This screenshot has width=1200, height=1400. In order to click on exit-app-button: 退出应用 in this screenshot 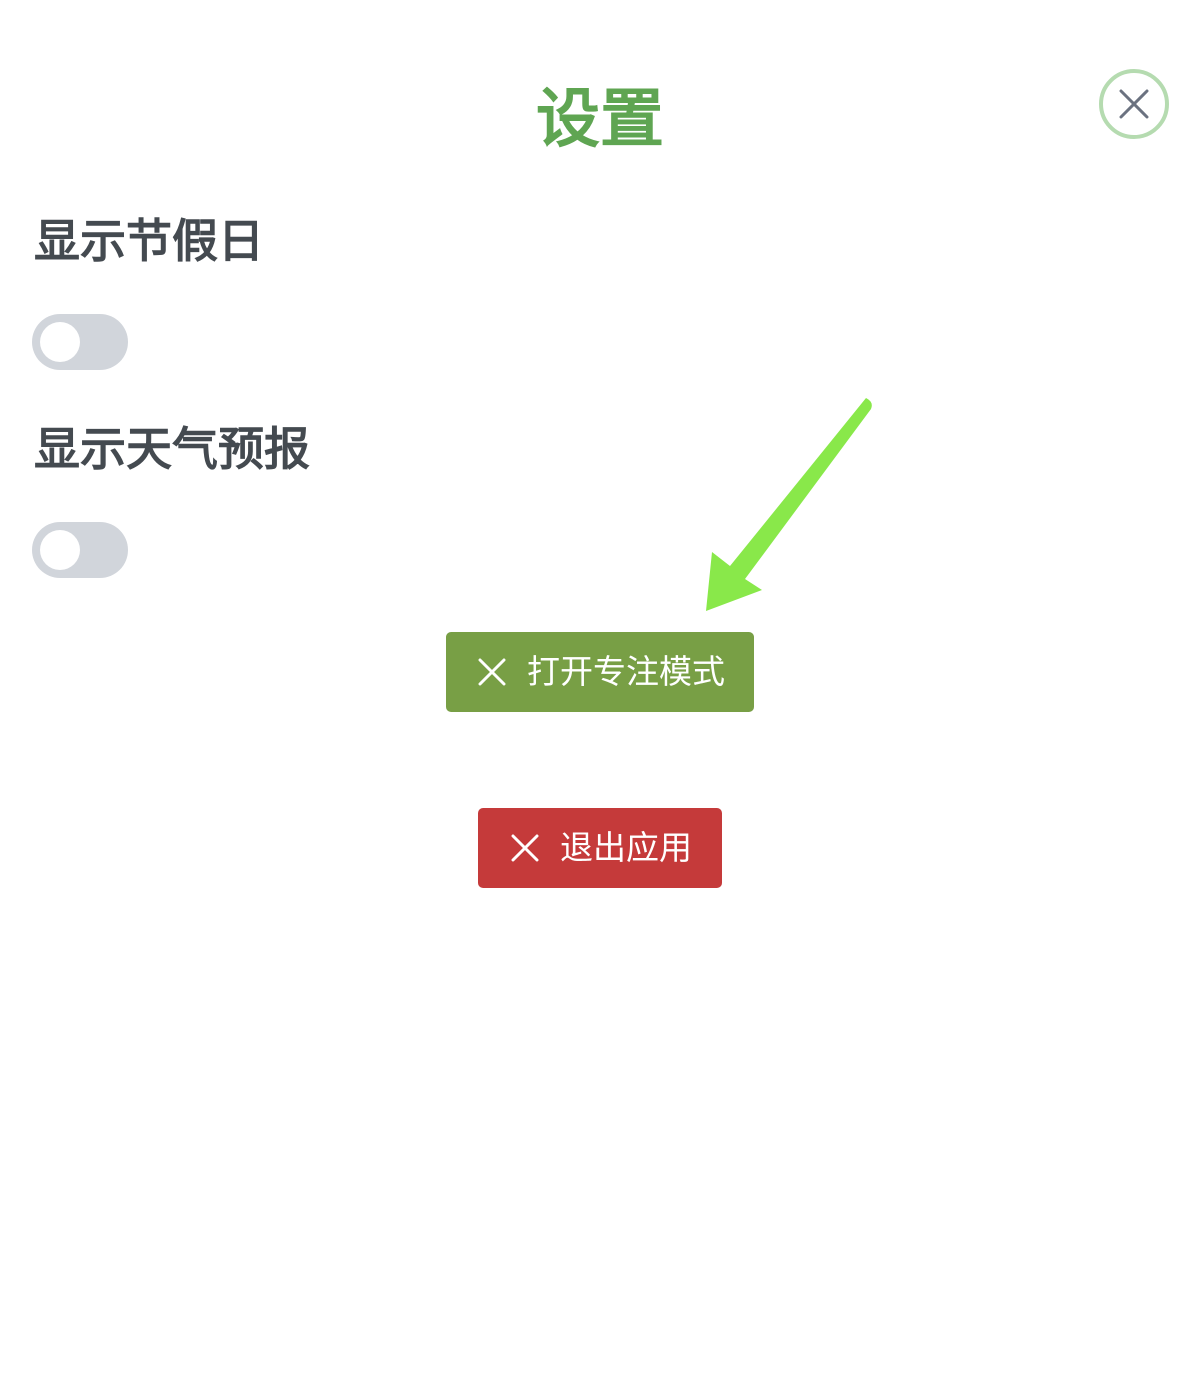, I will do `click(600, 848)`.